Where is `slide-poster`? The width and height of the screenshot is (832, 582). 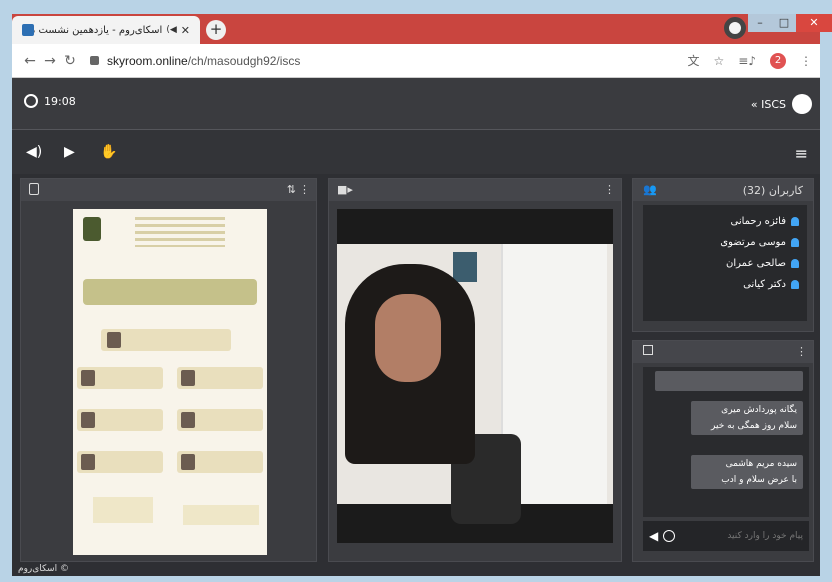
slide-poster is located at coordinates (170, 382).